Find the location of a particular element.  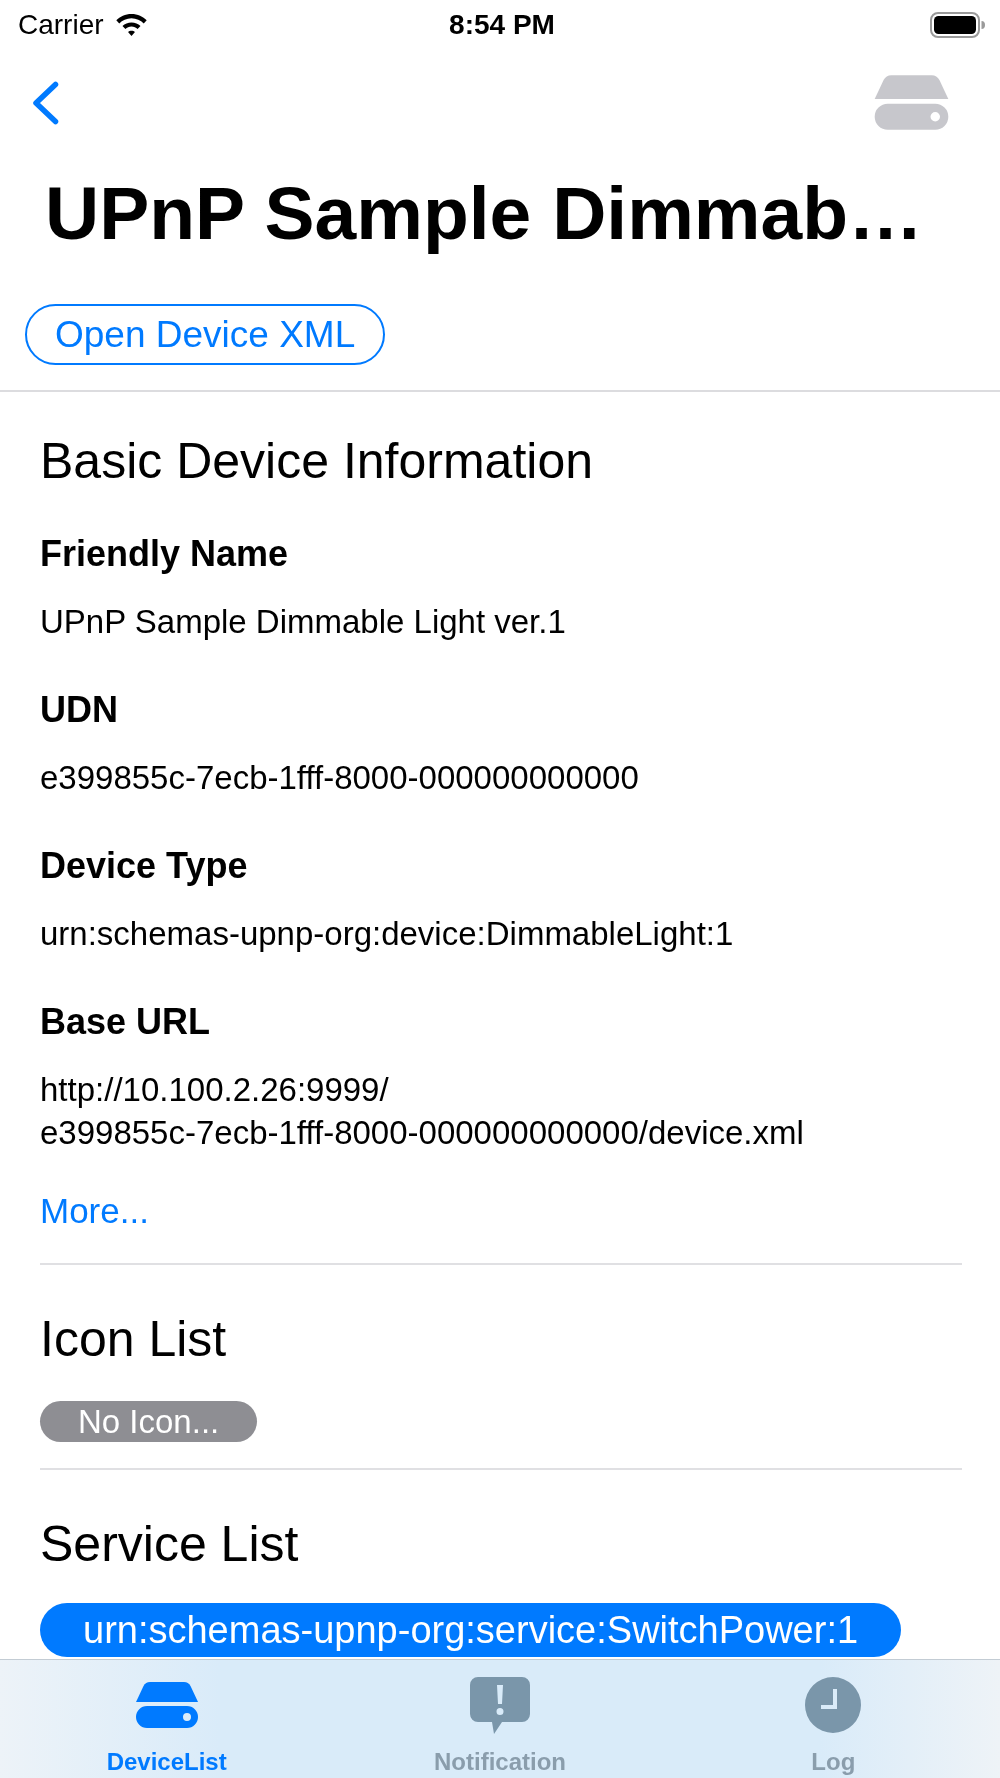

open-xml-button: Open Device XML is located at coordinates (205, 334).